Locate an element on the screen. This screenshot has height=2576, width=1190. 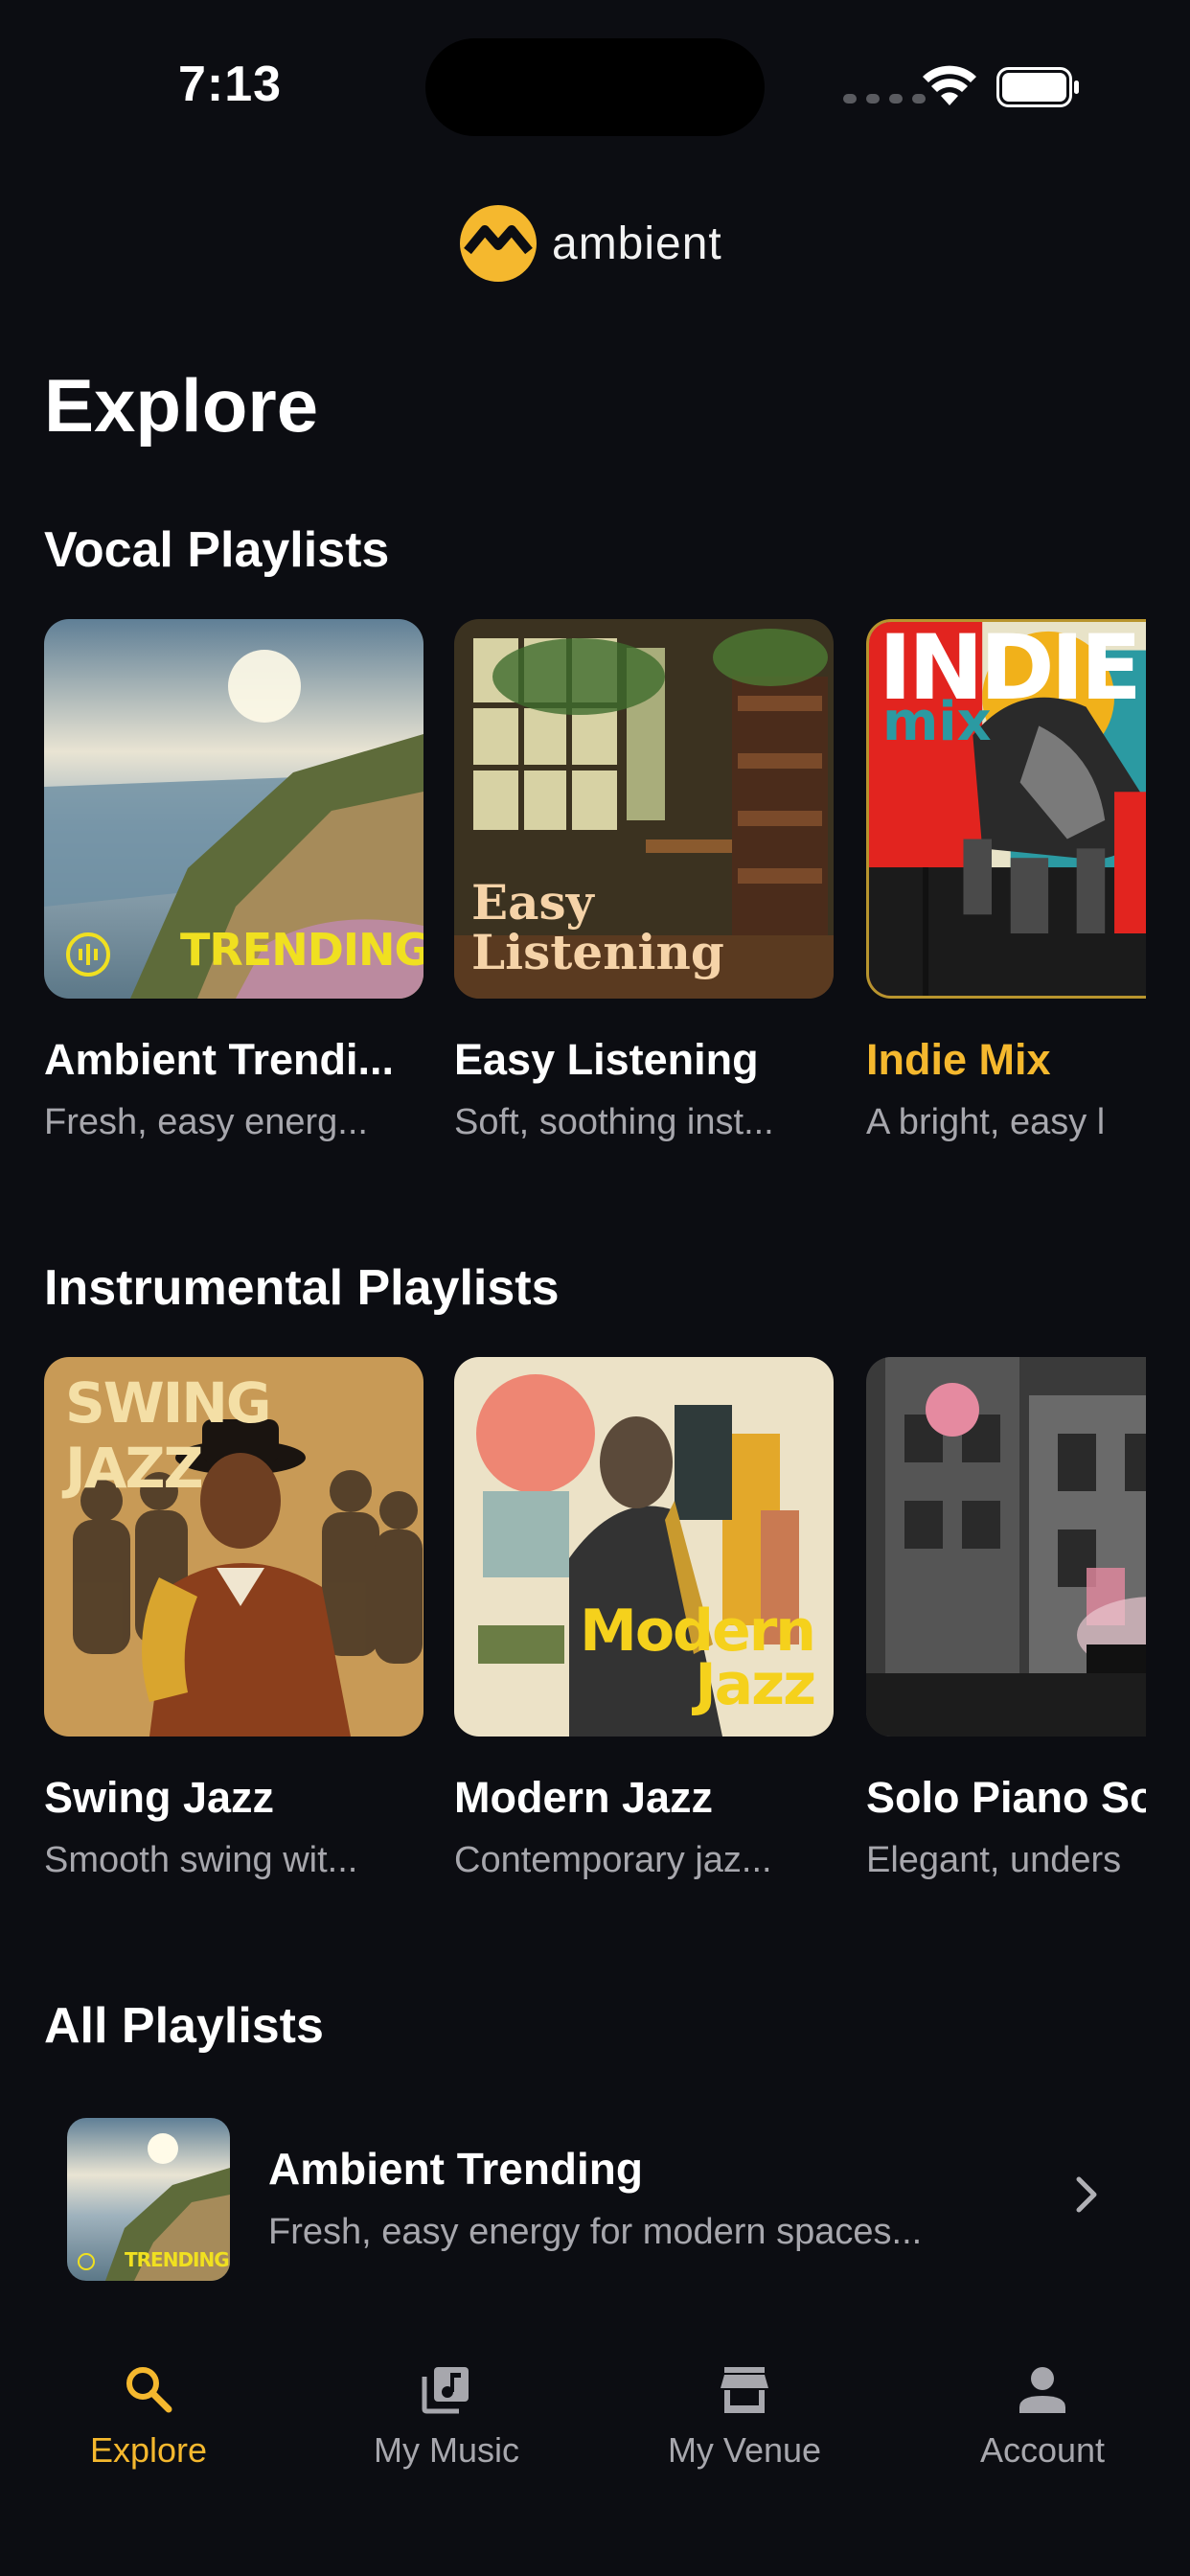
playlist-thumbnail: TRENDING is located at coordinates (148, 2199).